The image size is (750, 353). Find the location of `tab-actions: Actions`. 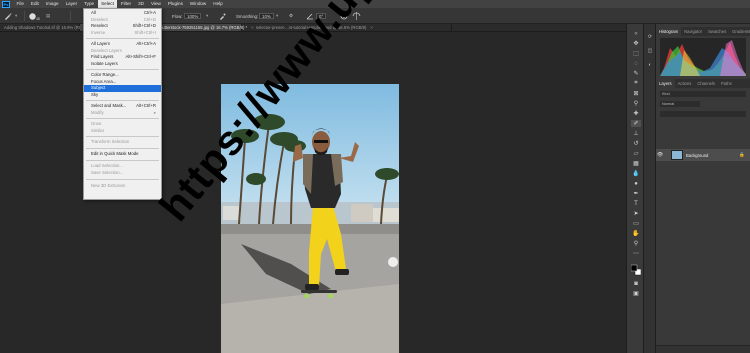

tab-actions: Actions is located at coordinates (685, 83).